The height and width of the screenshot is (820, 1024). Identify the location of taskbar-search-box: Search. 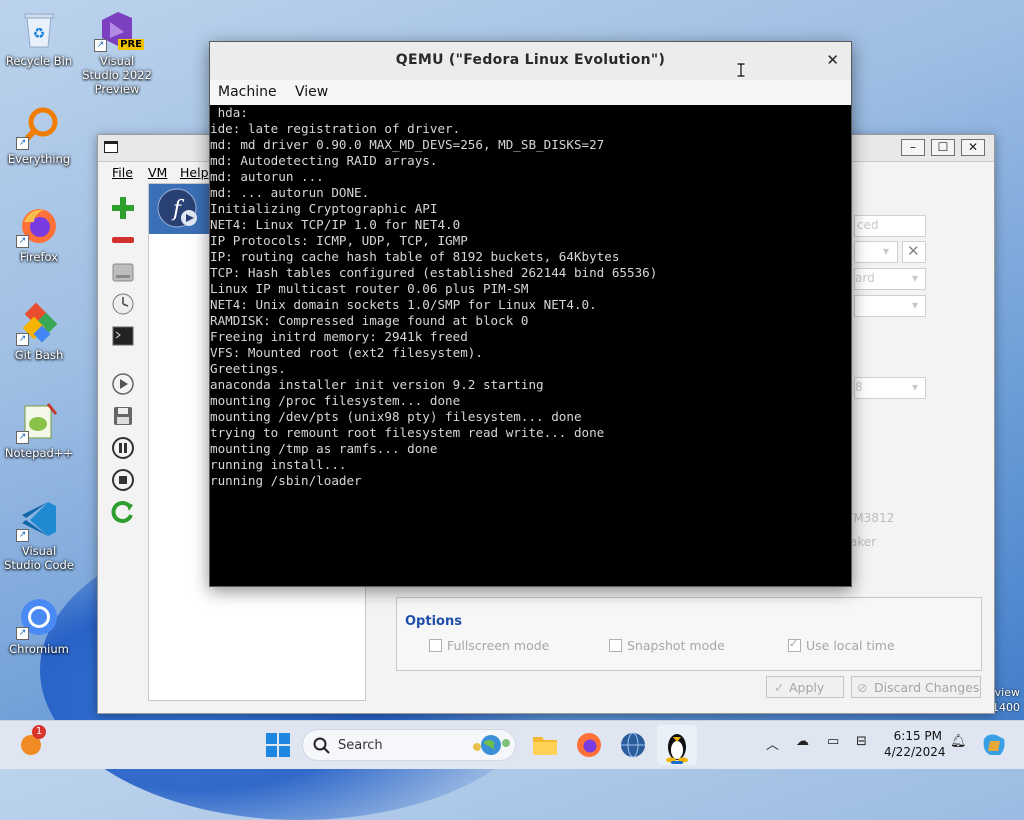
(409, 745).